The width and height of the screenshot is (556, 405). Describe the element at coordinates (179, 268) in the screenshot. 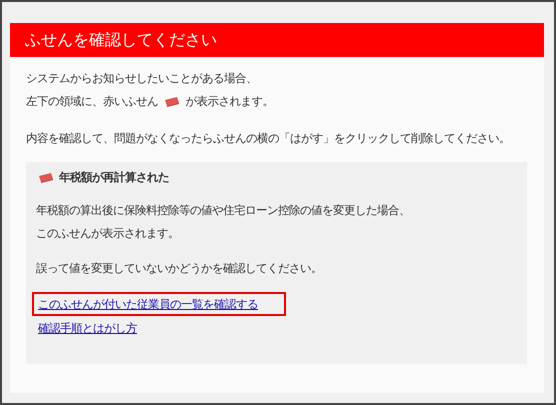

I see `note-text: 誤って値を変更していないかどうかを確認してください。` at that location.